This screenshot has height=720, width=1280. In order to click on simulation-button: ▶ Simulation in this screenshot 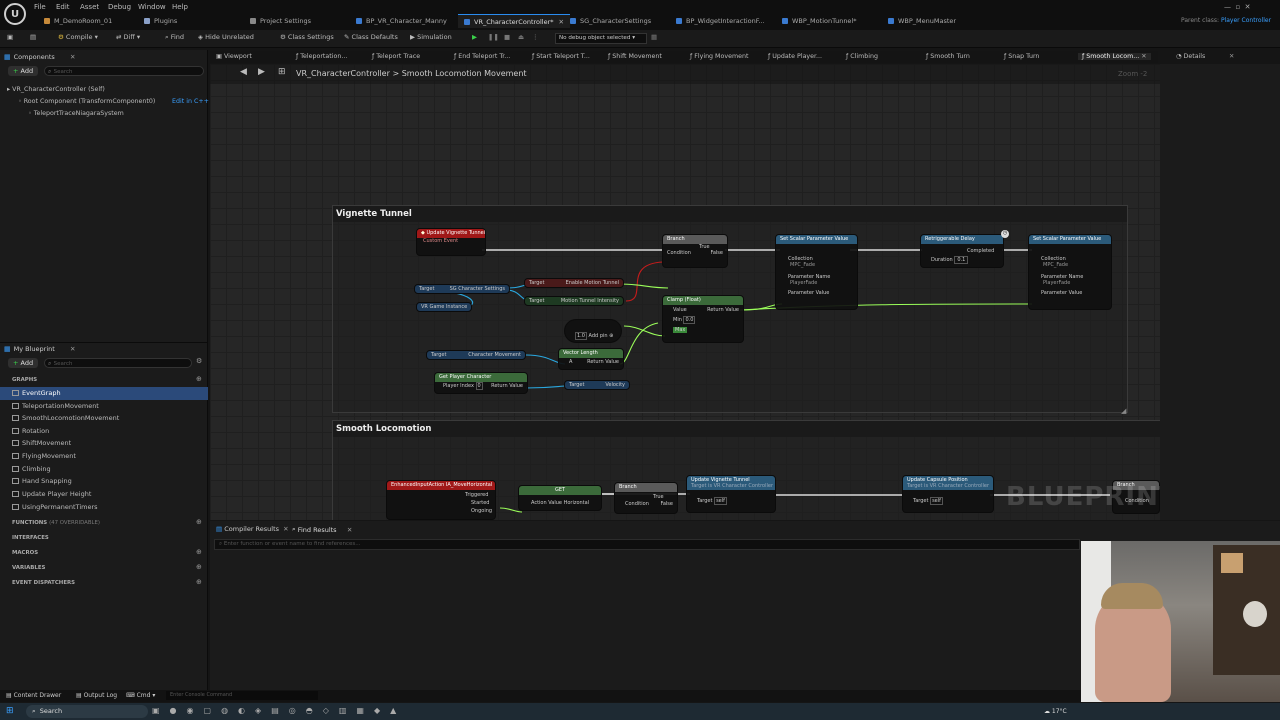, I will do `click(431, 37)`.